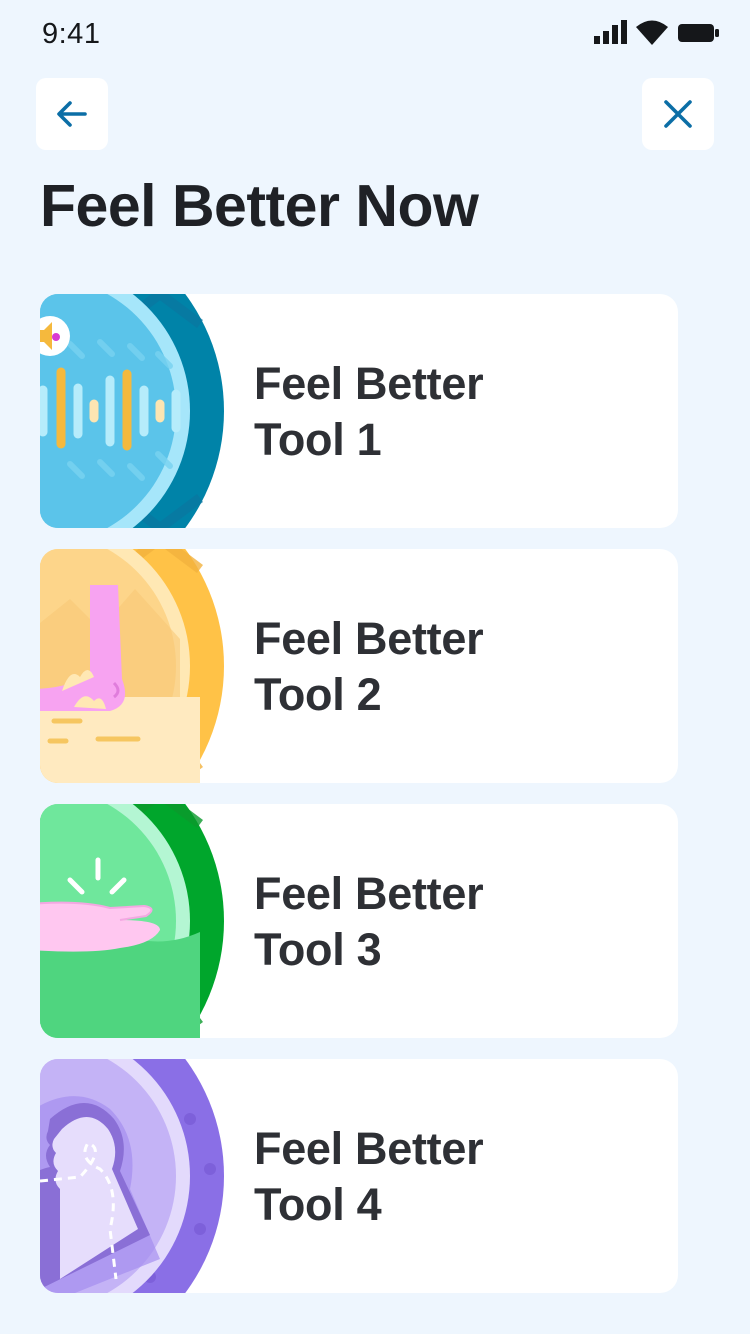 Image resolution: width=750 pixels, height=1334 pixels. What do you see at coordinates (318, 439) in the screenshot?
I see `tool-label-line2: Tool 1` at bounding box center [318, 439].